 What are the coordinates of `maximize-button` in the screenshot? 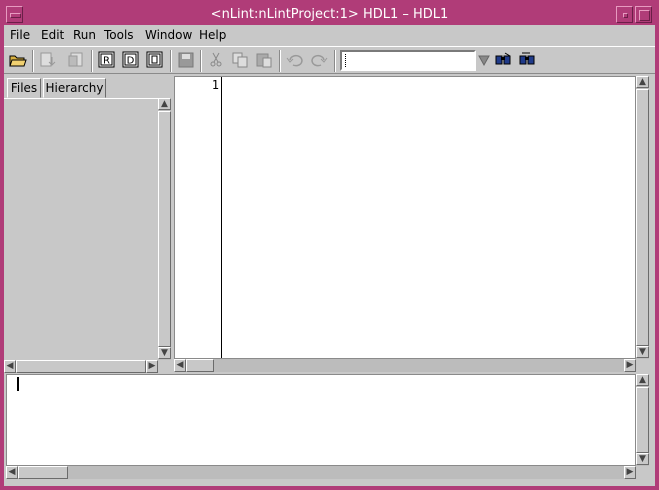 It's located at (643, 14).